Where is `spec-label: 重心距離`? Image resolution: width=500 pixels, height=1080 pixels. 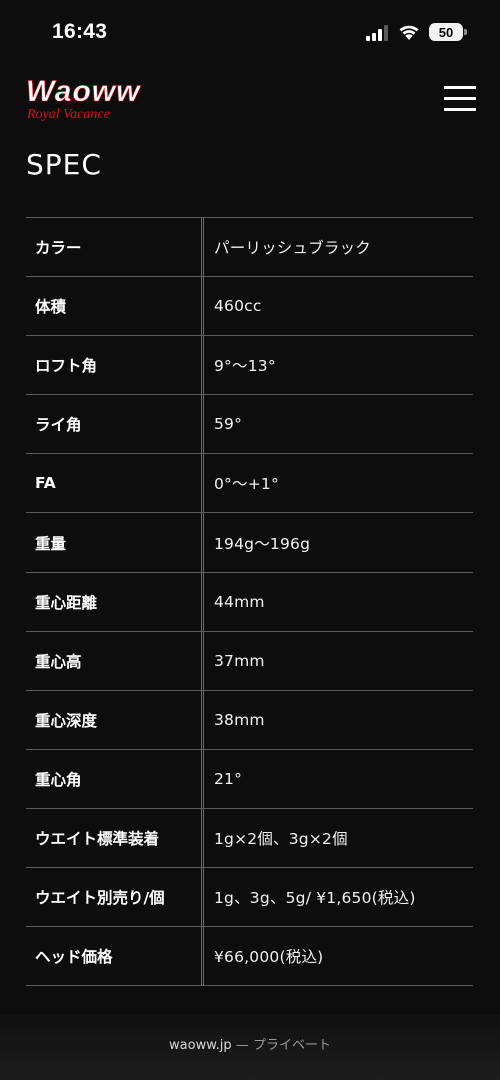 spec-label: 重心距離 is located at coordinates (66, 602).